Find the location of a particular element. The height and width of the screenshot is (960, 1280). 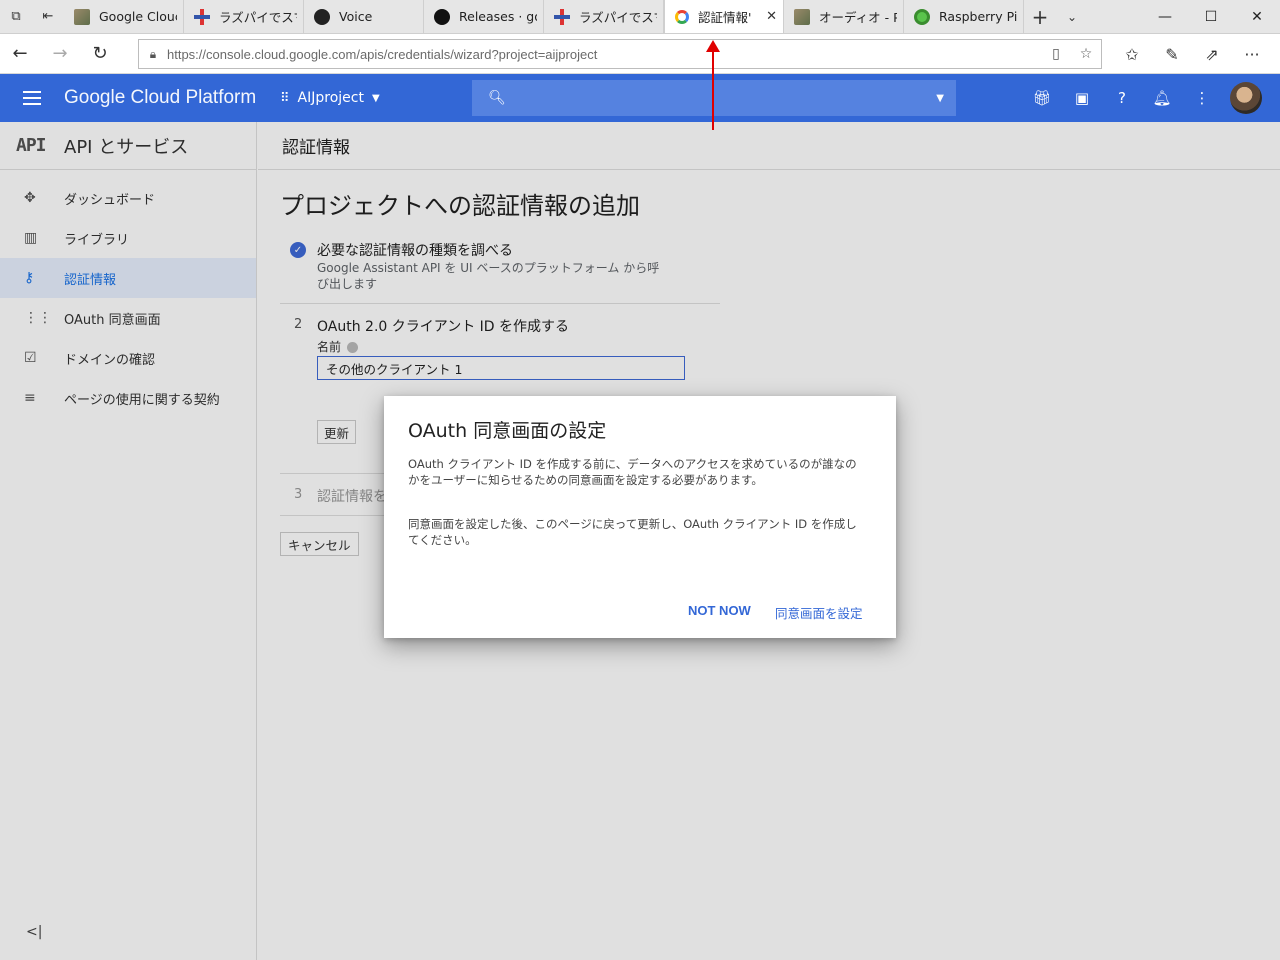

help-icon: ? is located at coordinates (1122, 98).